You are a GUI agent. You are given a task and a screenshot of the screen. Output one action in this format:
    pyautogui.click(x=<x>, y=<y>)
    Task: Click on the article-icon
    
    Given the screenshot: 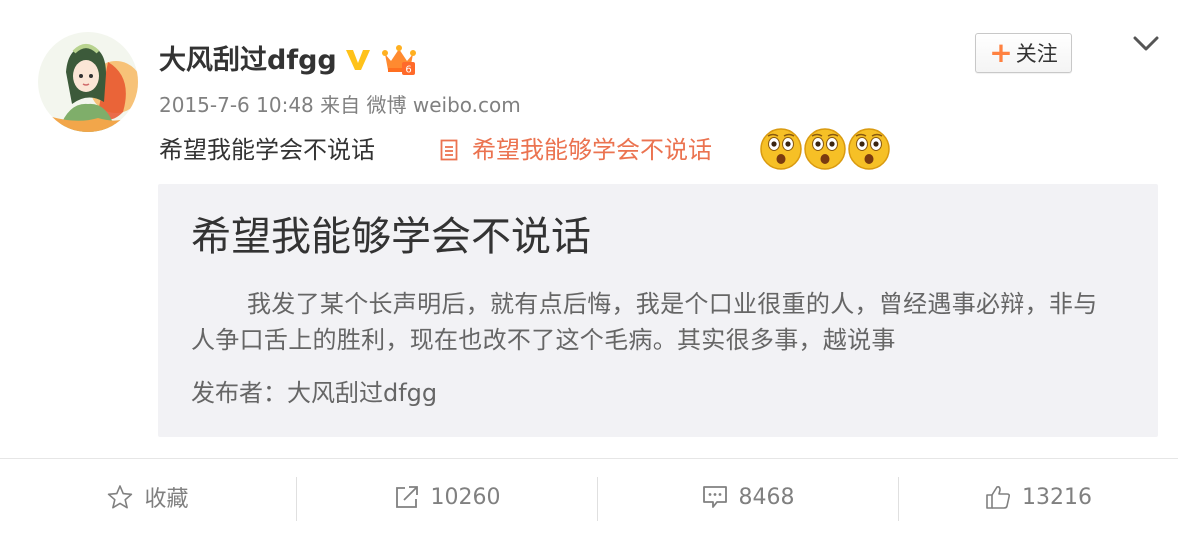 What is the action you would take?
    pyautogui.click(x=449, y=150)
    